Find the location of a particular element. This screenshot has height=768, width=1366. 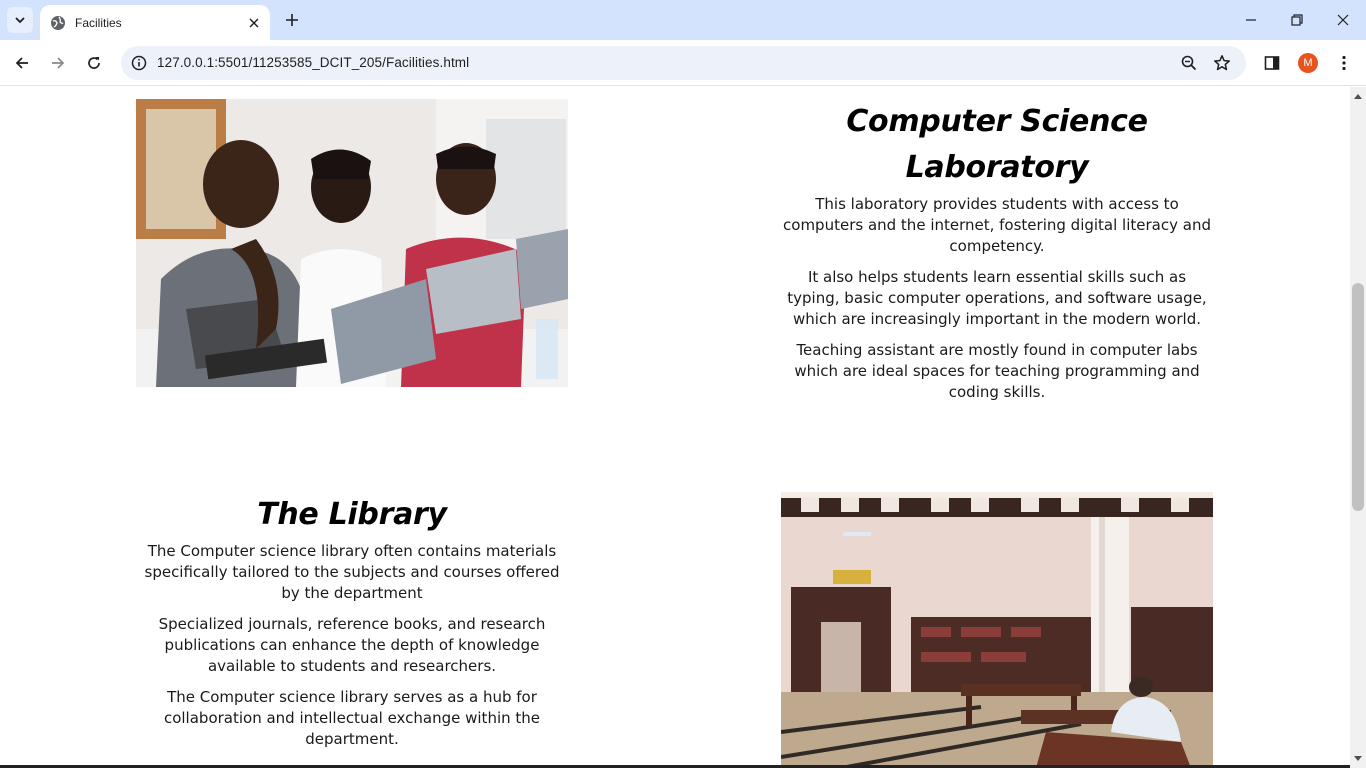

window-close-button is located at coordinates (1343, 20).